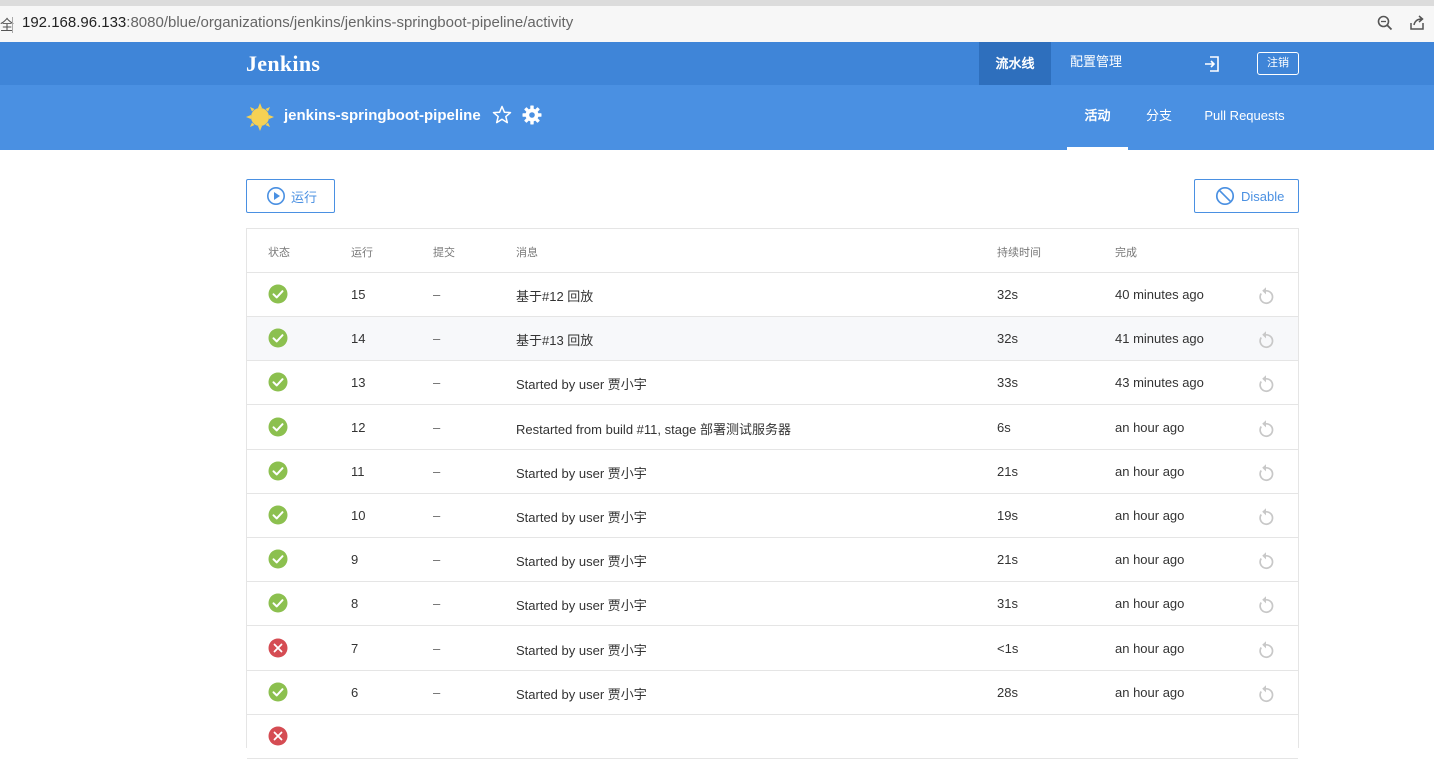 Image resolution: width=1434 pixels, height=759 pixels. I want to click on disable-button-label: Disable, so click(1263, 196).